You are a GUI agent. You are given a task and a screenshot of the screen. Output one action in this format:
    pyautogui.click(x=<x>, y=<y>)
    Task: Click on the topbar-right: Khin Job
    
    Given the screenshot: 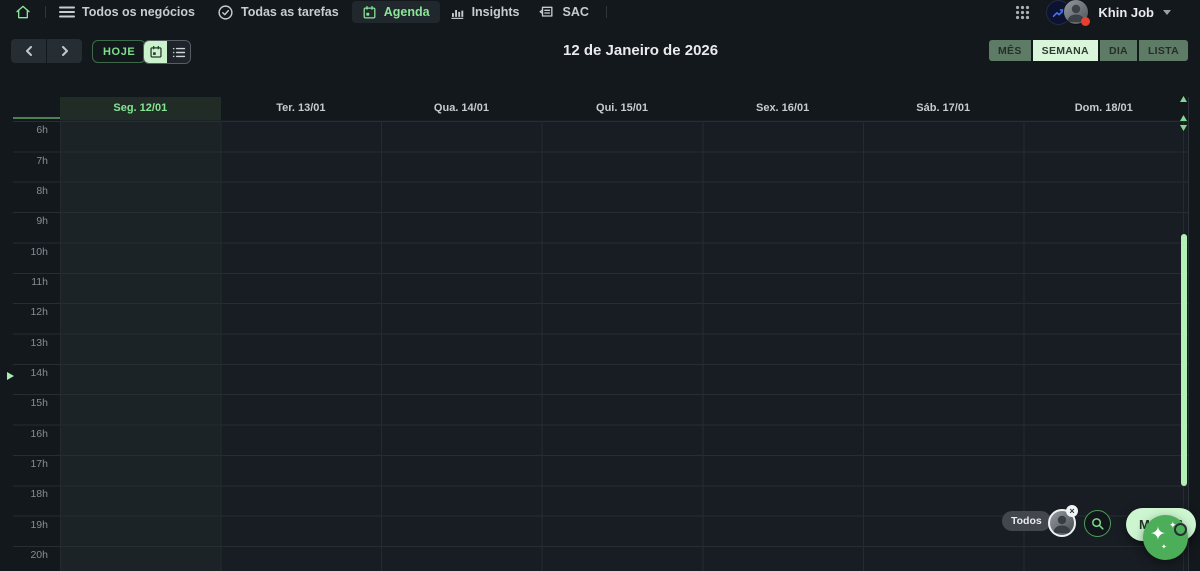 What is the action you would take?
    pyautogui.click(x=1092, y=13)
    